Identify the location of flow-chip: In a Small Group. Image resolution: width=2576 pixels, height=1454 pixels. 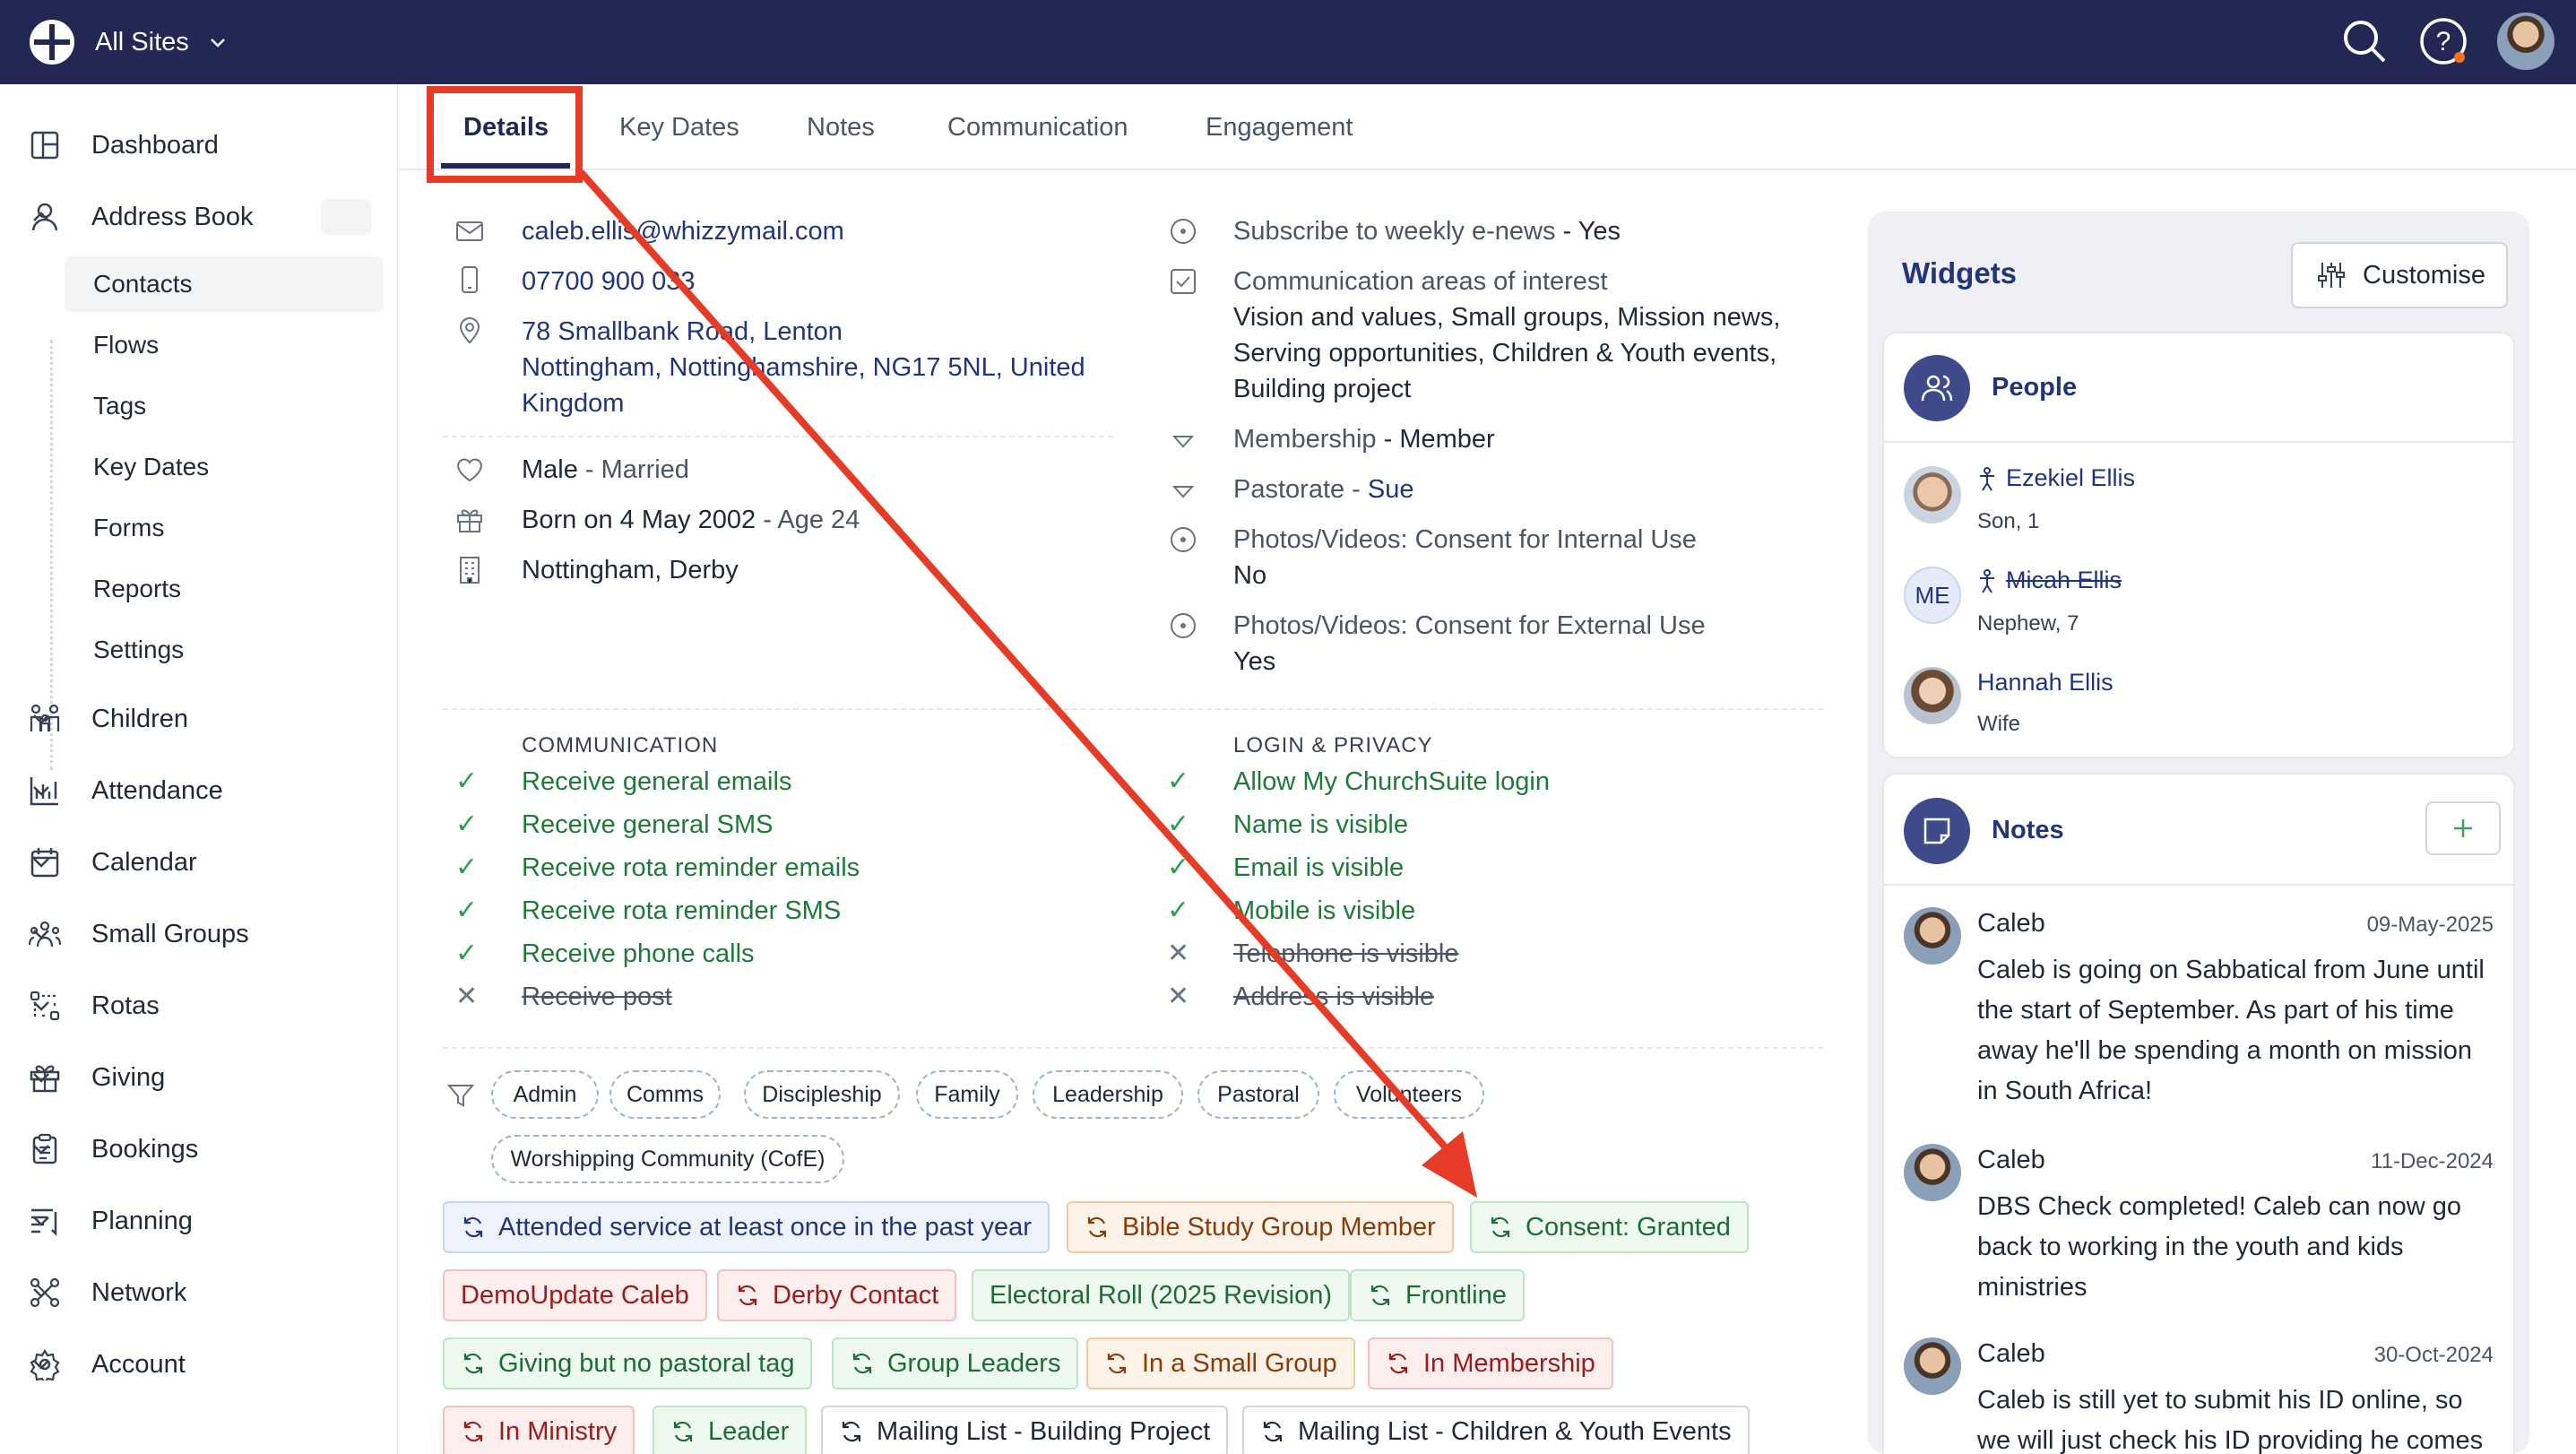
(1220, 1363).